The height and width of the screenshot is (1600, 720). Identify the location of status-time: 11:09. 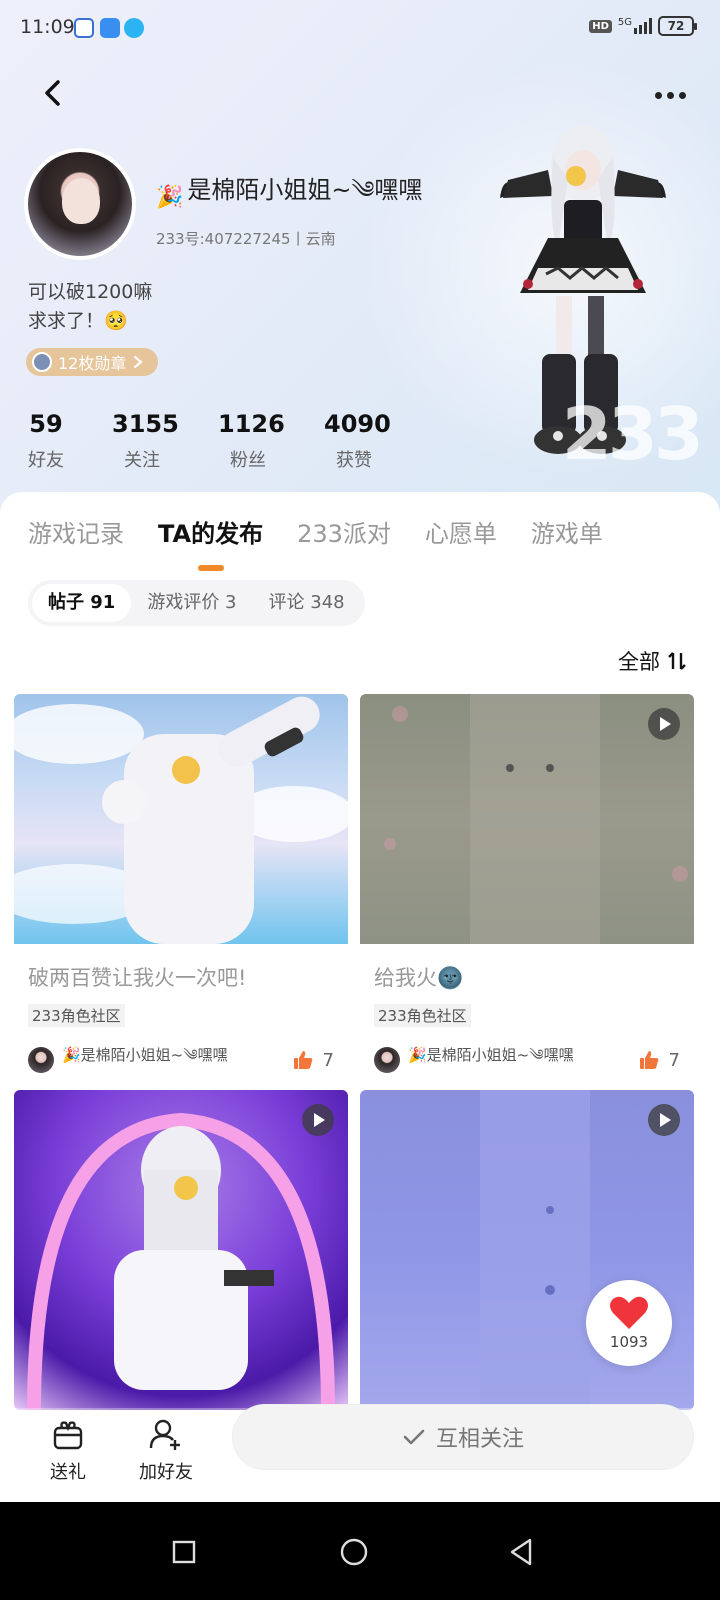
(47, 27).